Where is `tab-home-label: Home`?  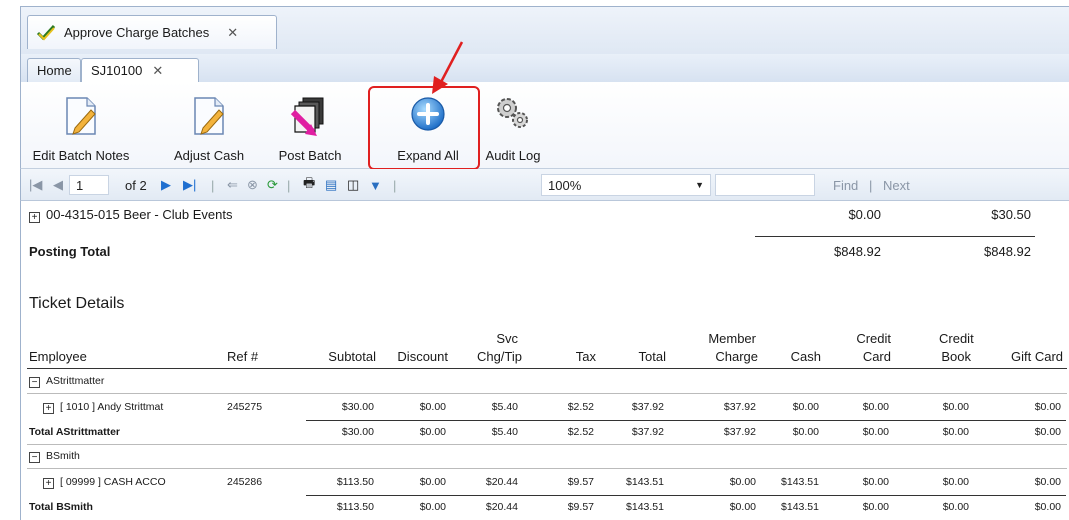
tab-home-label: Home is located at coordinates (54, 70).